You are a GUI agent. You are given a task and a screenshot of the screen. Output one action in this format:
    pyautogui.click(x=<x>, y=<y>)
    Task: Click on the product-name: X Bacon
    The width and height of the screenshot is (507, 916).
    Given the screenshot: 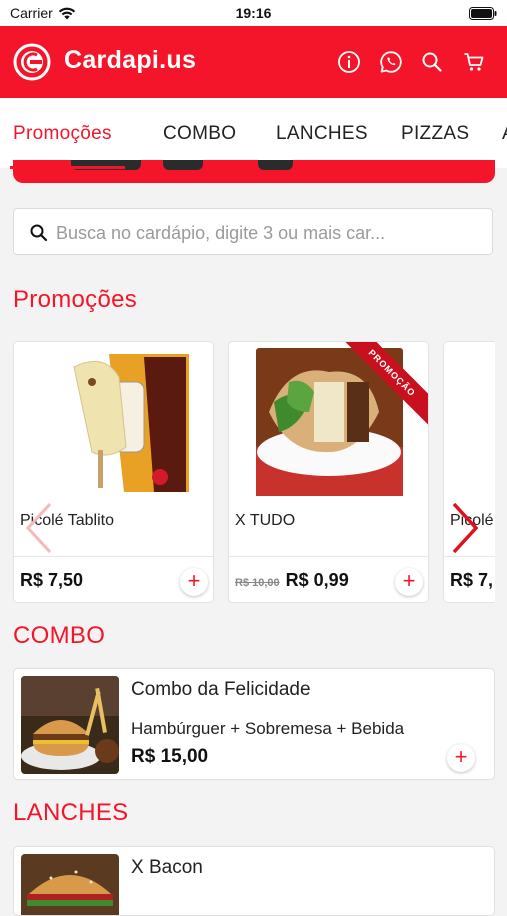 What is the action you would take?
    pyautogui.click(x=167, y=867)
    